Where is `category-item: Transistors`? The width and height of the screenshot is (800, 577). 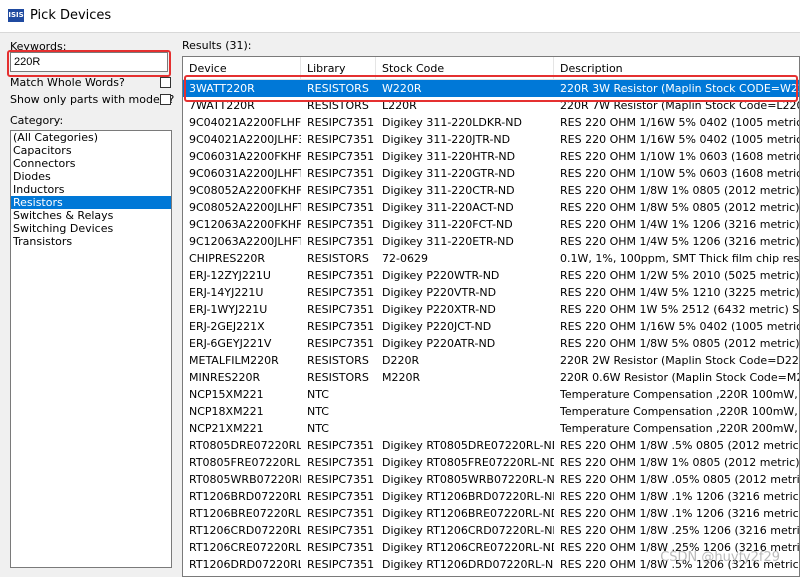 category-item: Transistors is located at coordinates (91, 241).